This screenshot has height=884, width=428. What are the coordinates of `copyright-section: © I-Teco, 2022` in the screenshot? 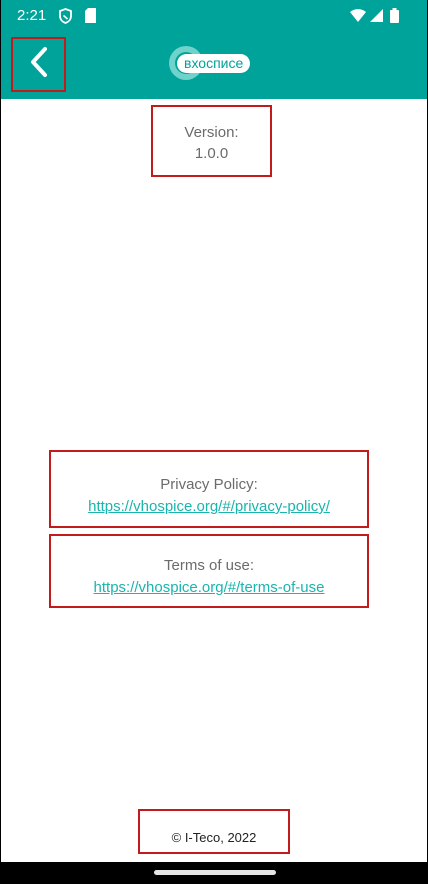 It's located at (214, 831).